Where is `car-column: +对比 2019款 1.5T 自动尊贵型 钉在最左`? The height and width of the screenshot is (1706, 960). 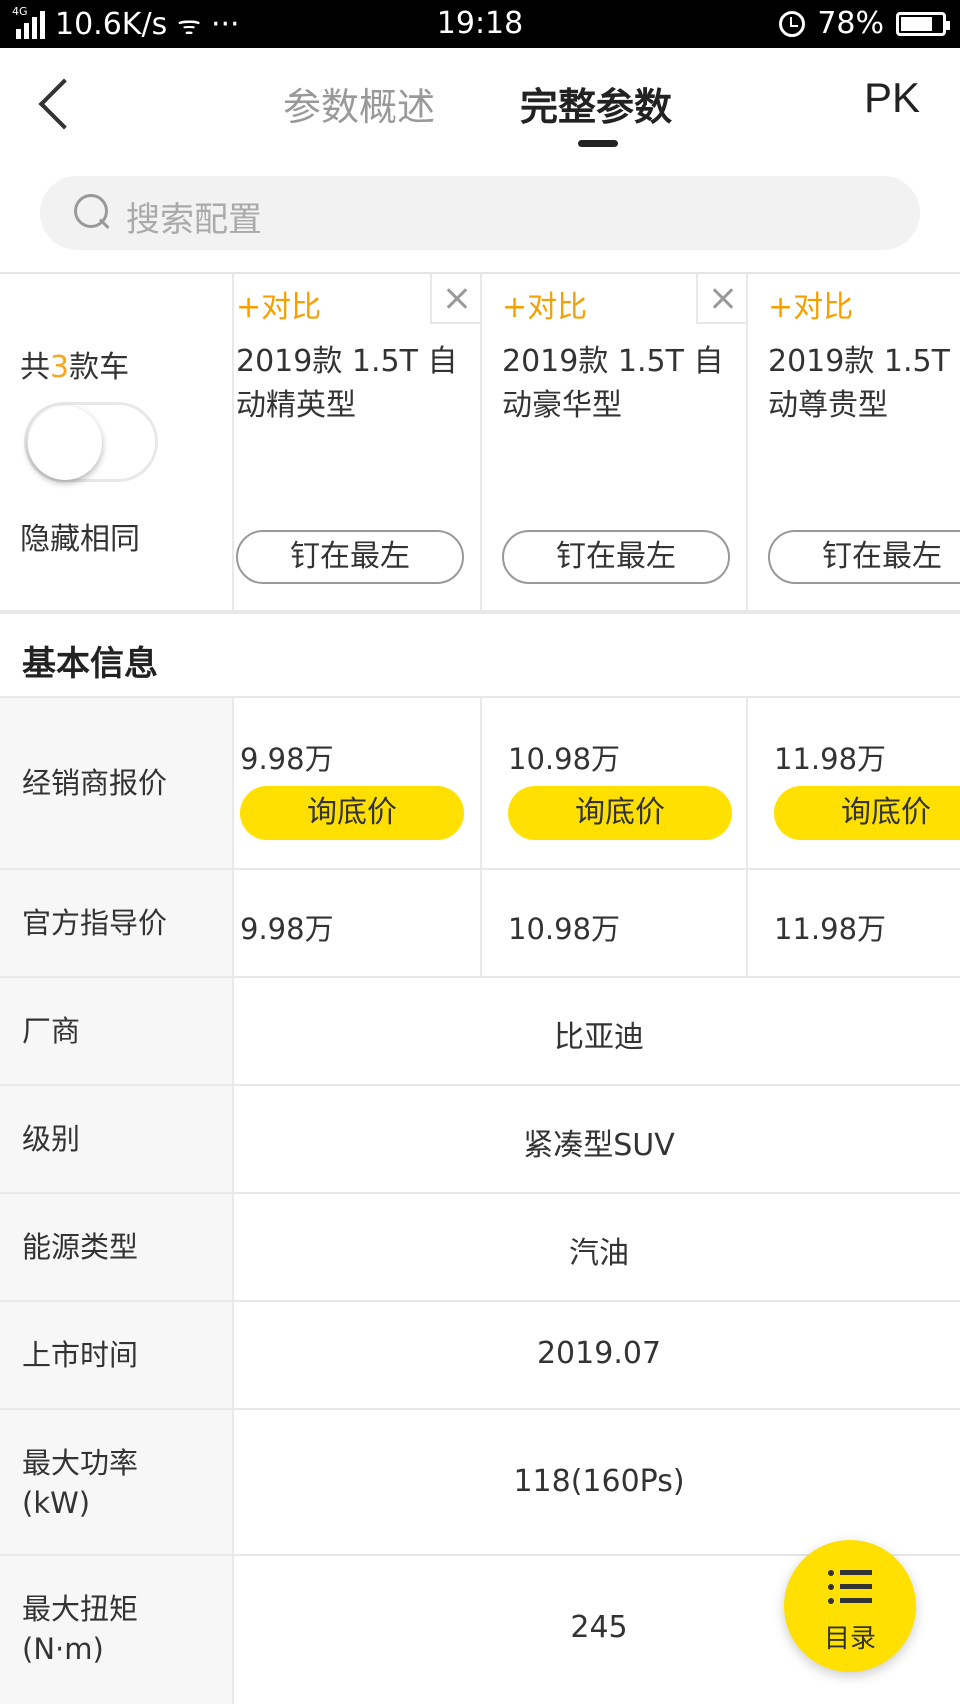 car-column: +对比 2019款 1.5T 自动尊贵型 钉在最左 is located at coordinates (854, 444).